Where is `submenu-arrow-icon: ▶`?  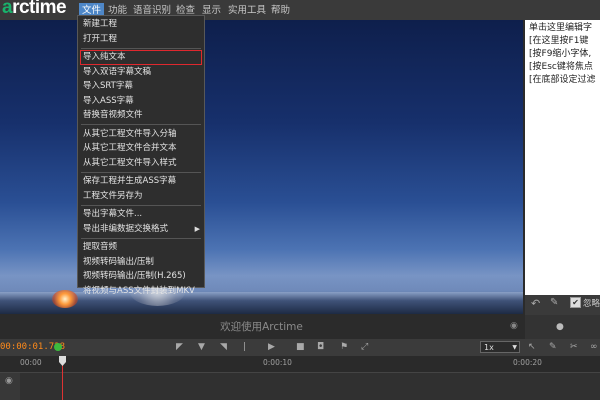 submenu-arrow-icon: ▶ is located at coordinates (197, 228).